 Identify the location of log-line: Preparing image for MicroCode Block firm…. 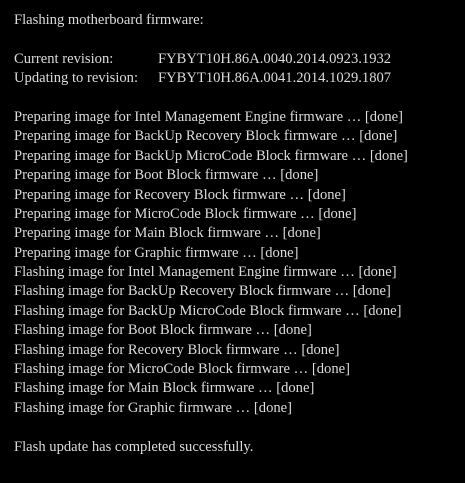
(185, 213).